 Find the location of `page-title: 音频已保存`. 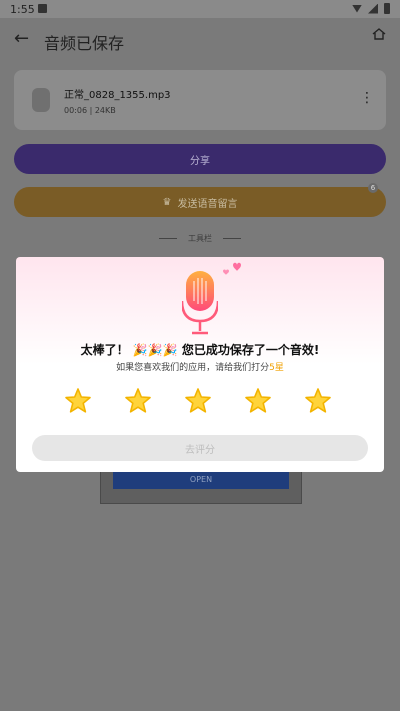

page-title: 音频已保存 is located at coordinates (84, 43).